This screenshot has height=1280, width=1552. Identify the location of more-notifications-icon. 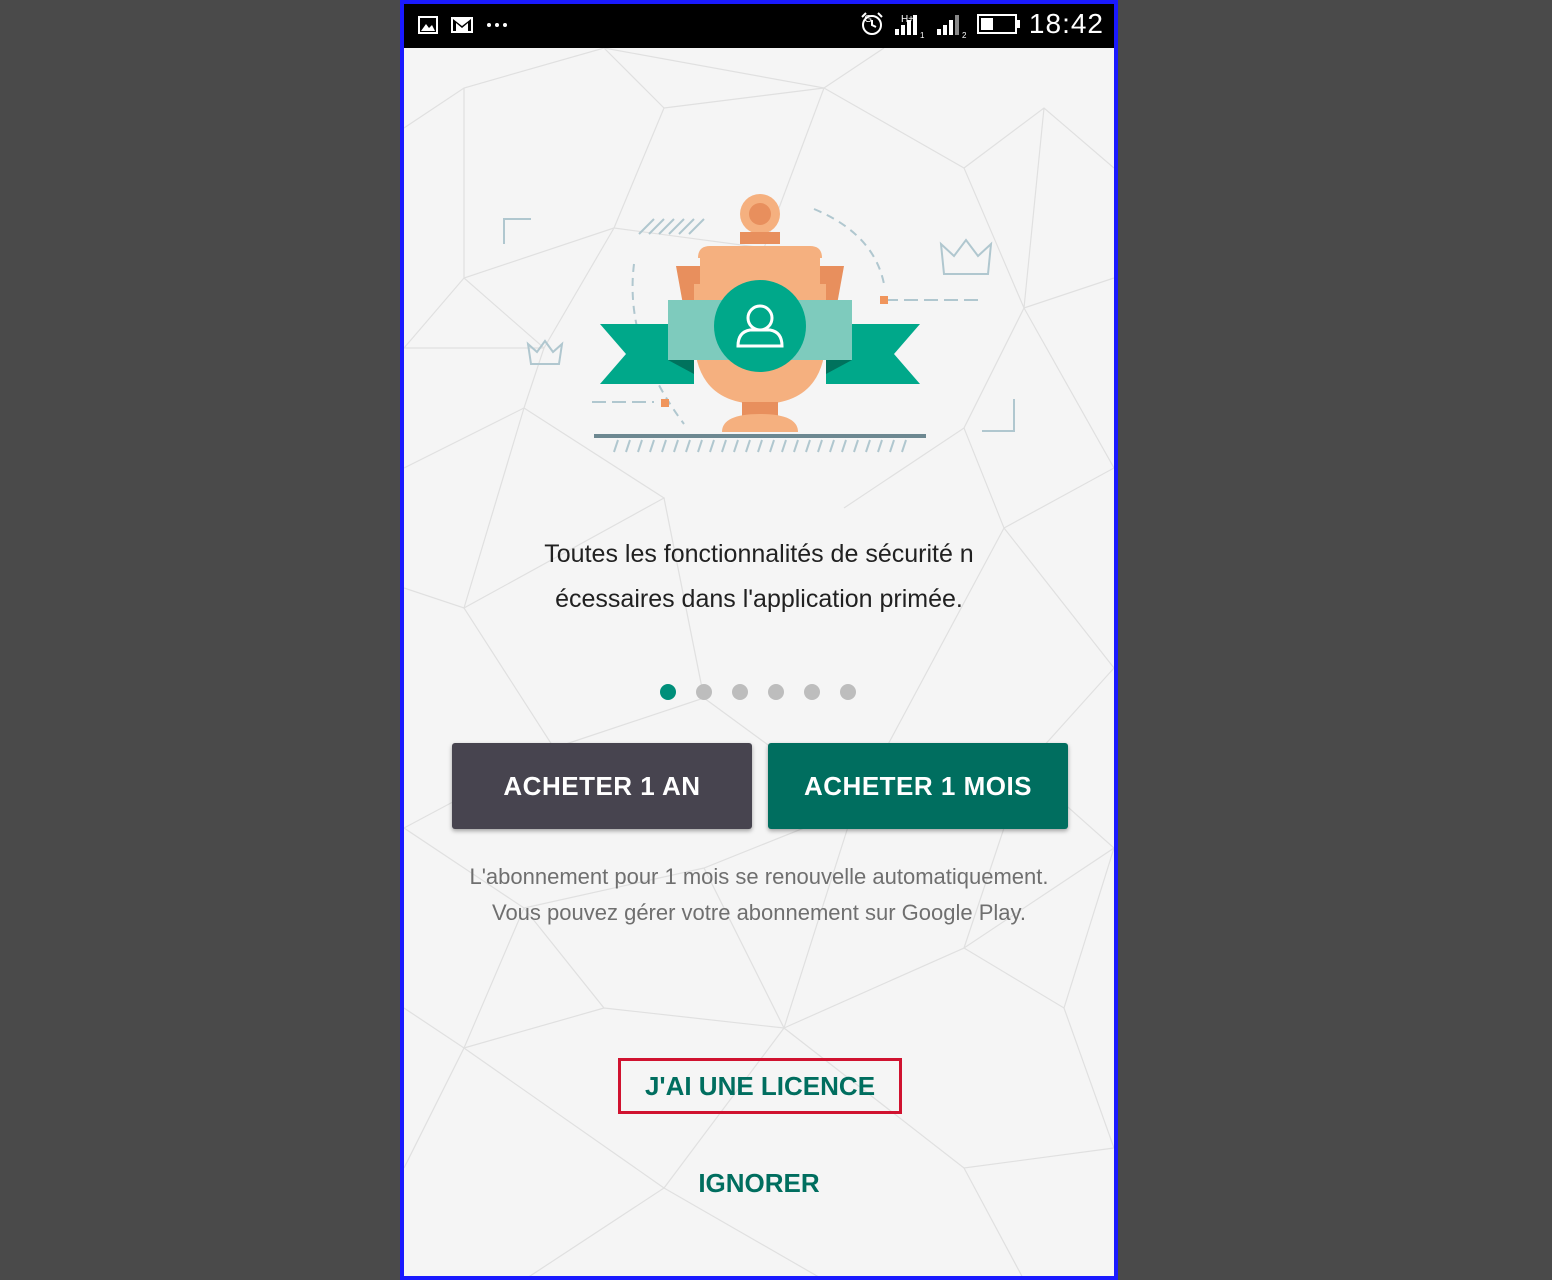
(497, 25).